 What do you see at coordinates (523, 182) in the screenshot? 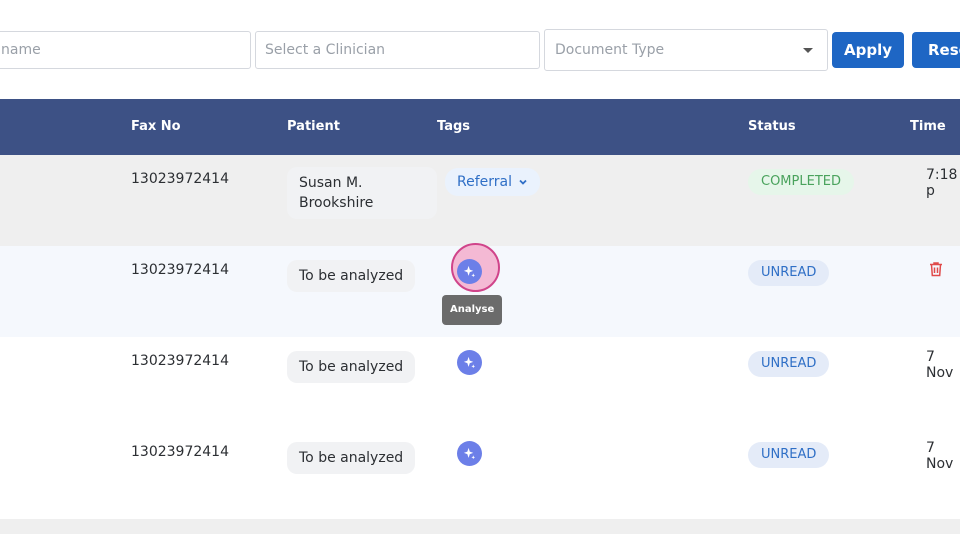
I see `chevron-down-icon` at bounding box center [523, 182].